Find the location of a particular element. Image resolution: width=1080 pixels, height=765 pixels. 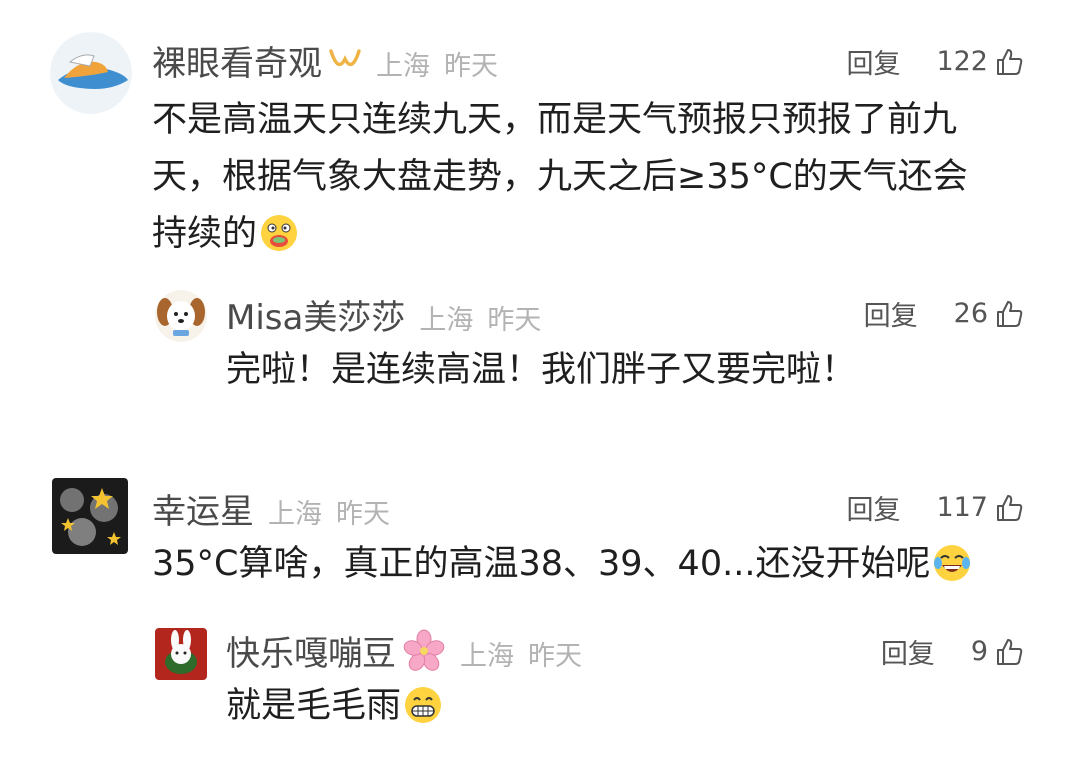

comment-text: 完啦！是连续高温！我们胖子又要完啦！ is located at coordinates (541, 370).